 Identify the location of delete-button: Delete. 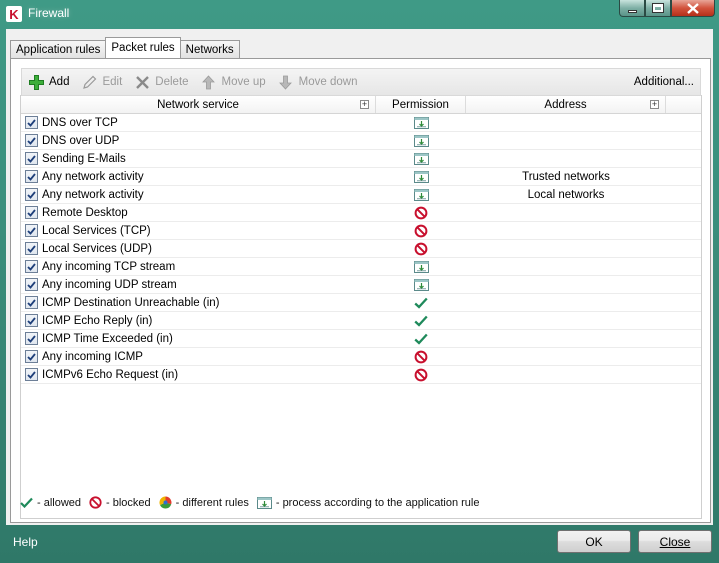
(161, 82).